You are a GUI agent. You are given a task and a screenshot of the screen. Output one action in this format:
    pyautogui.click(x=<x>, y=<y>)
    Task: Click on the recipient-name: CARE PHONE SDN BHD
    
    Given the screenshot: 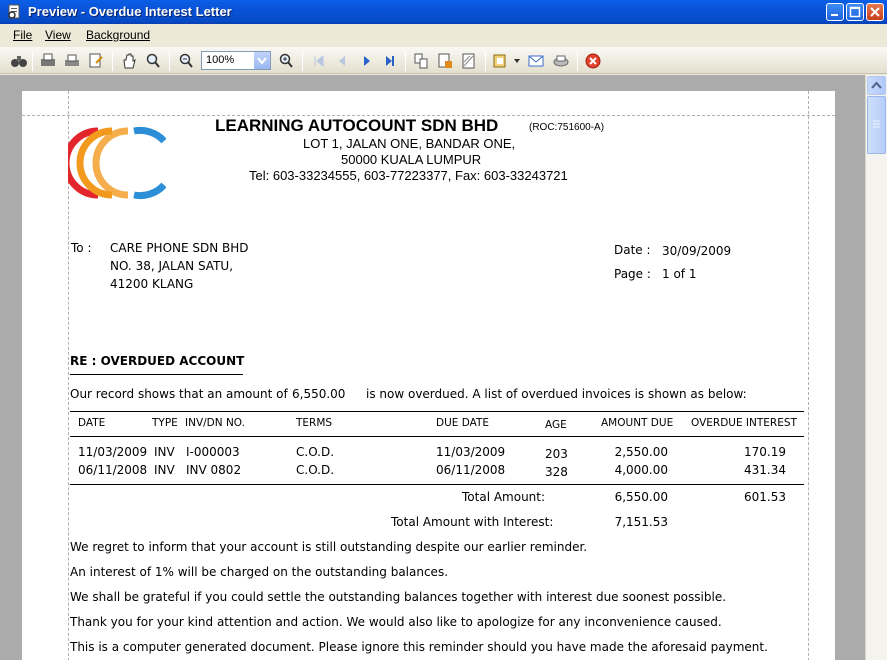 What is the action you would take?
    pyautogui.click(x=179, y=248)
    